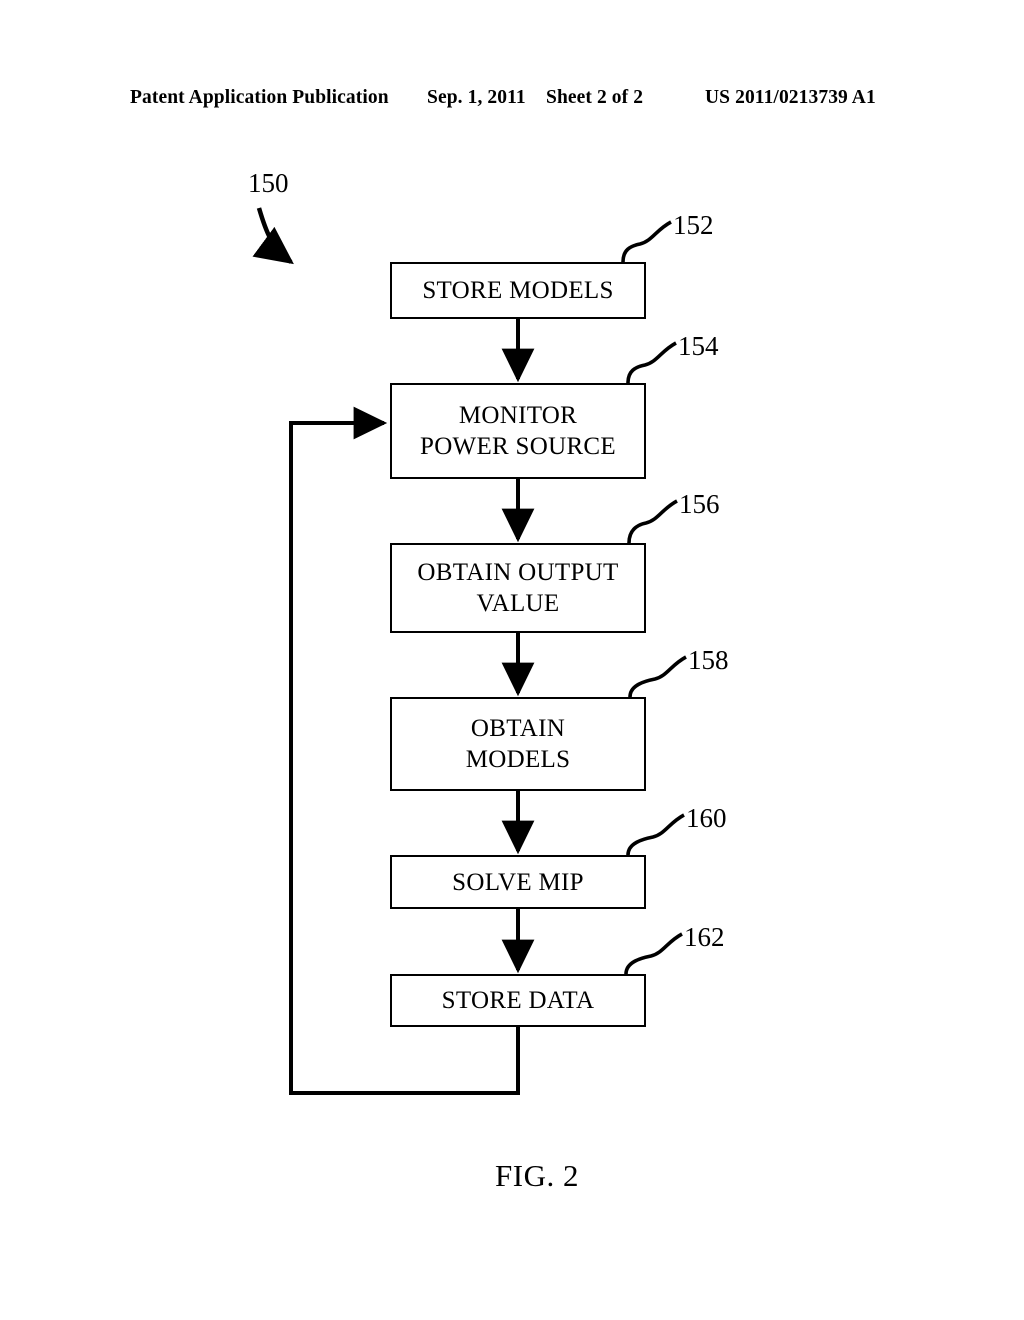 The image size is (1024, 1320). What do you see at coordinates (693, 225) in the screenshot?
I see `reference-numeral-152: 152` at bounding box center [693, 225].